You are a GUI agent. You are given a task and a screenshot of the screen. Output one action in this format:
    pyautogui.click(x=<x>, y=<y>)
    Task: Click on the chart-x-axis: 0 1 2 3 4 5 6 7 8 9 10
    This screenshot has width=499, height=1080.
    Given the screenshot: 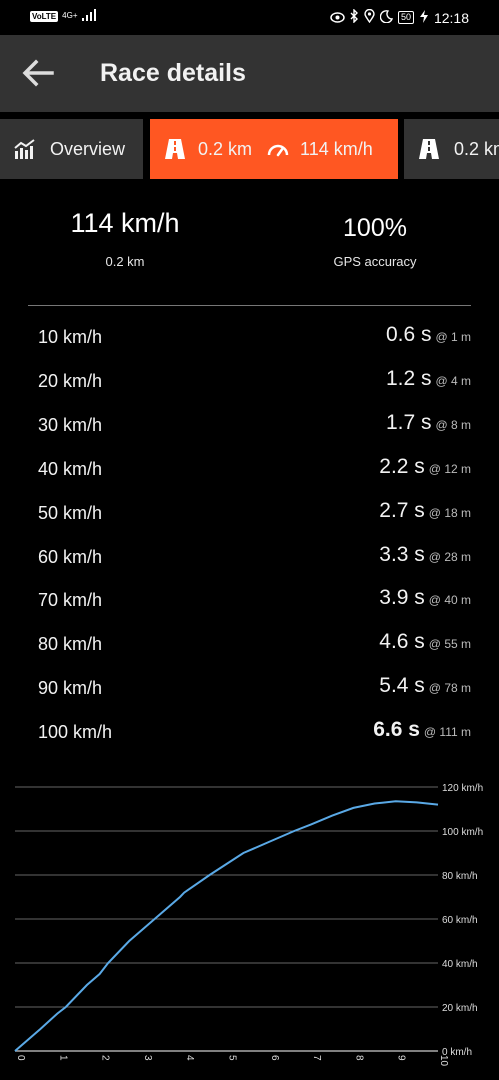 What is the action you would take?
    pyautogui.click(x=232, y=1061)
    